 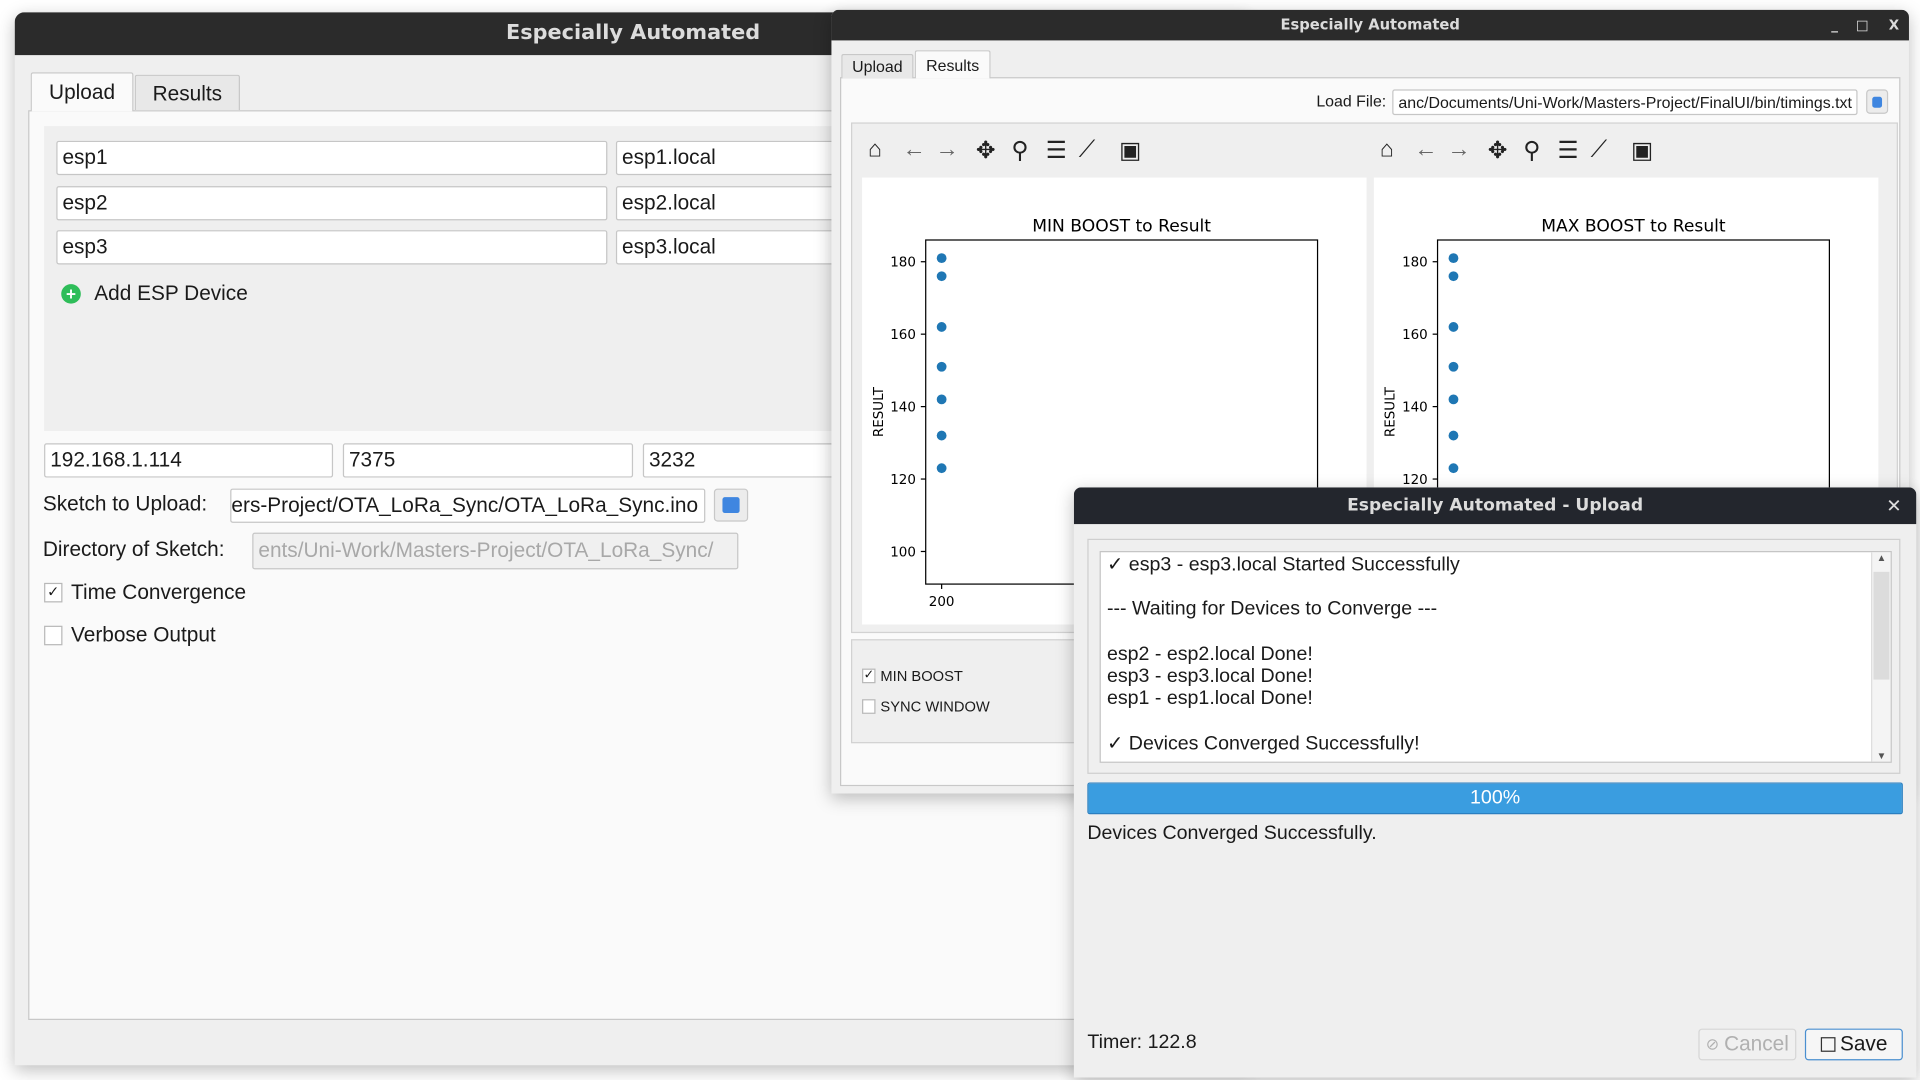 What do you see at coordinates (1893, 505) in the screenshot?
I see `close-icon: ✕` at bounding box center [1893, 505].